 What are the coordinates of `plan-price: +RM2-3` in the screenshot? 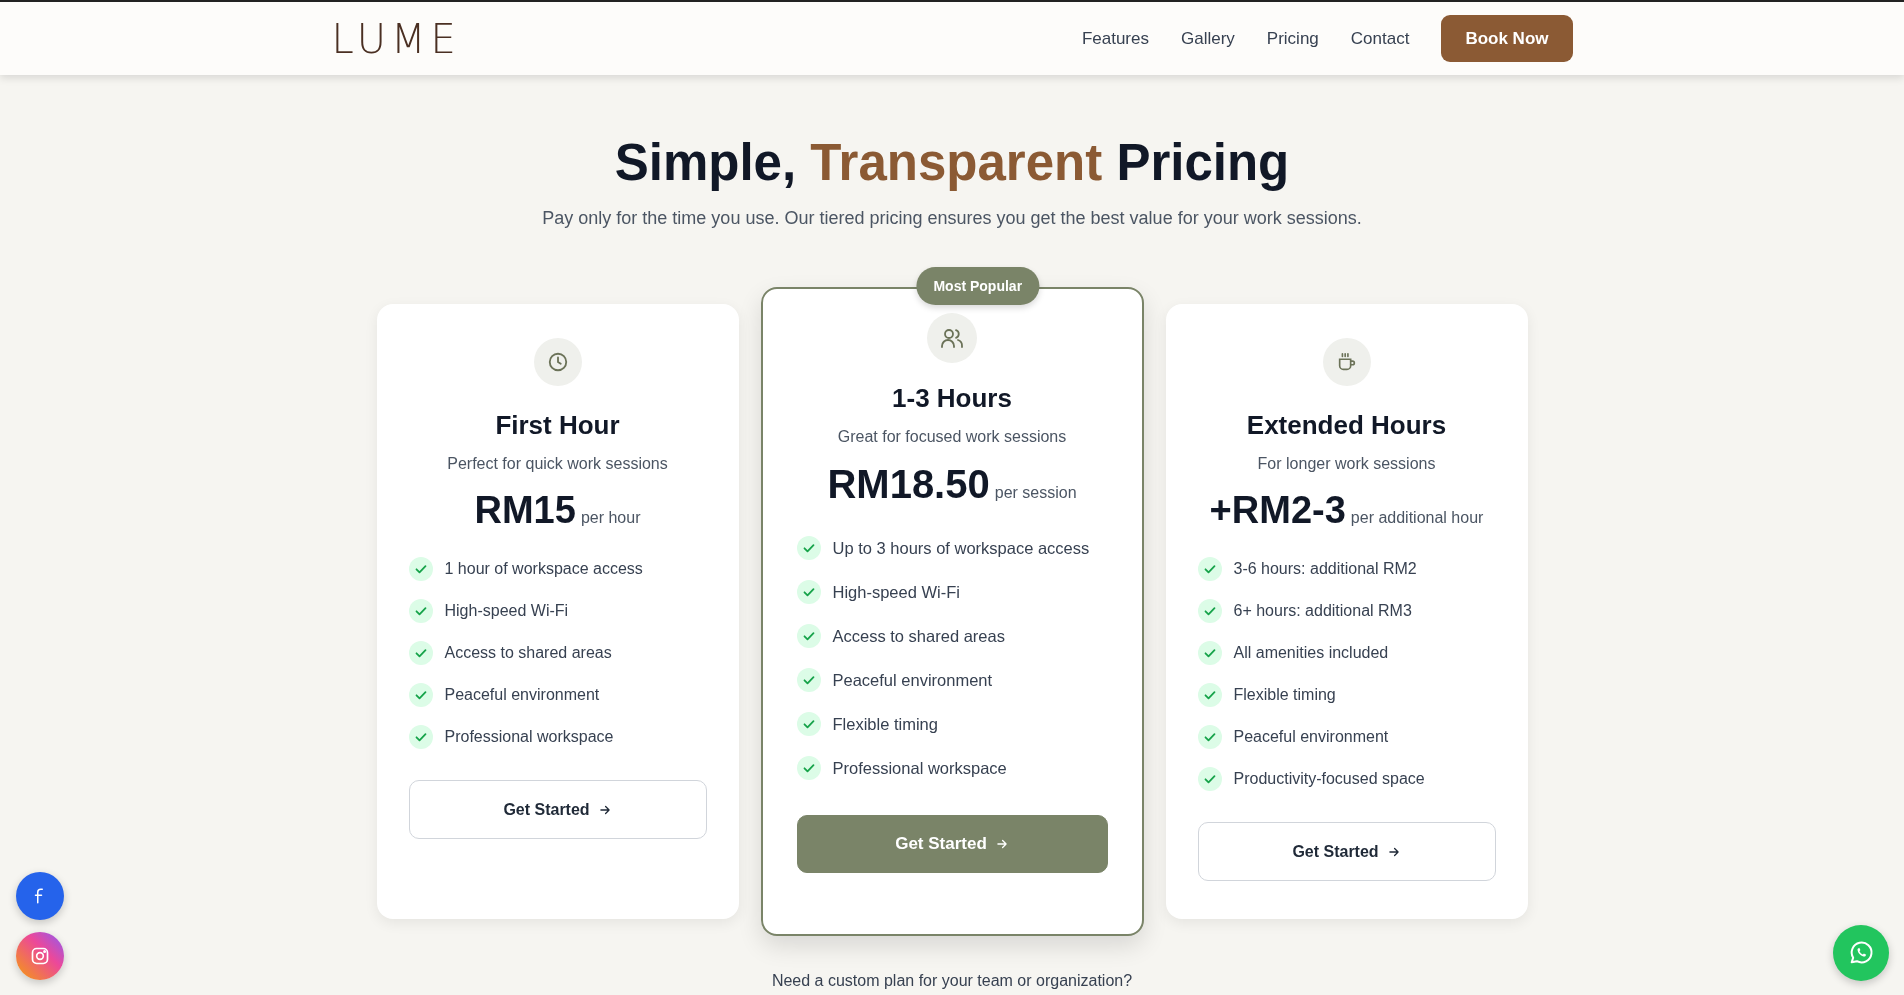 It's located at (1277, 510).